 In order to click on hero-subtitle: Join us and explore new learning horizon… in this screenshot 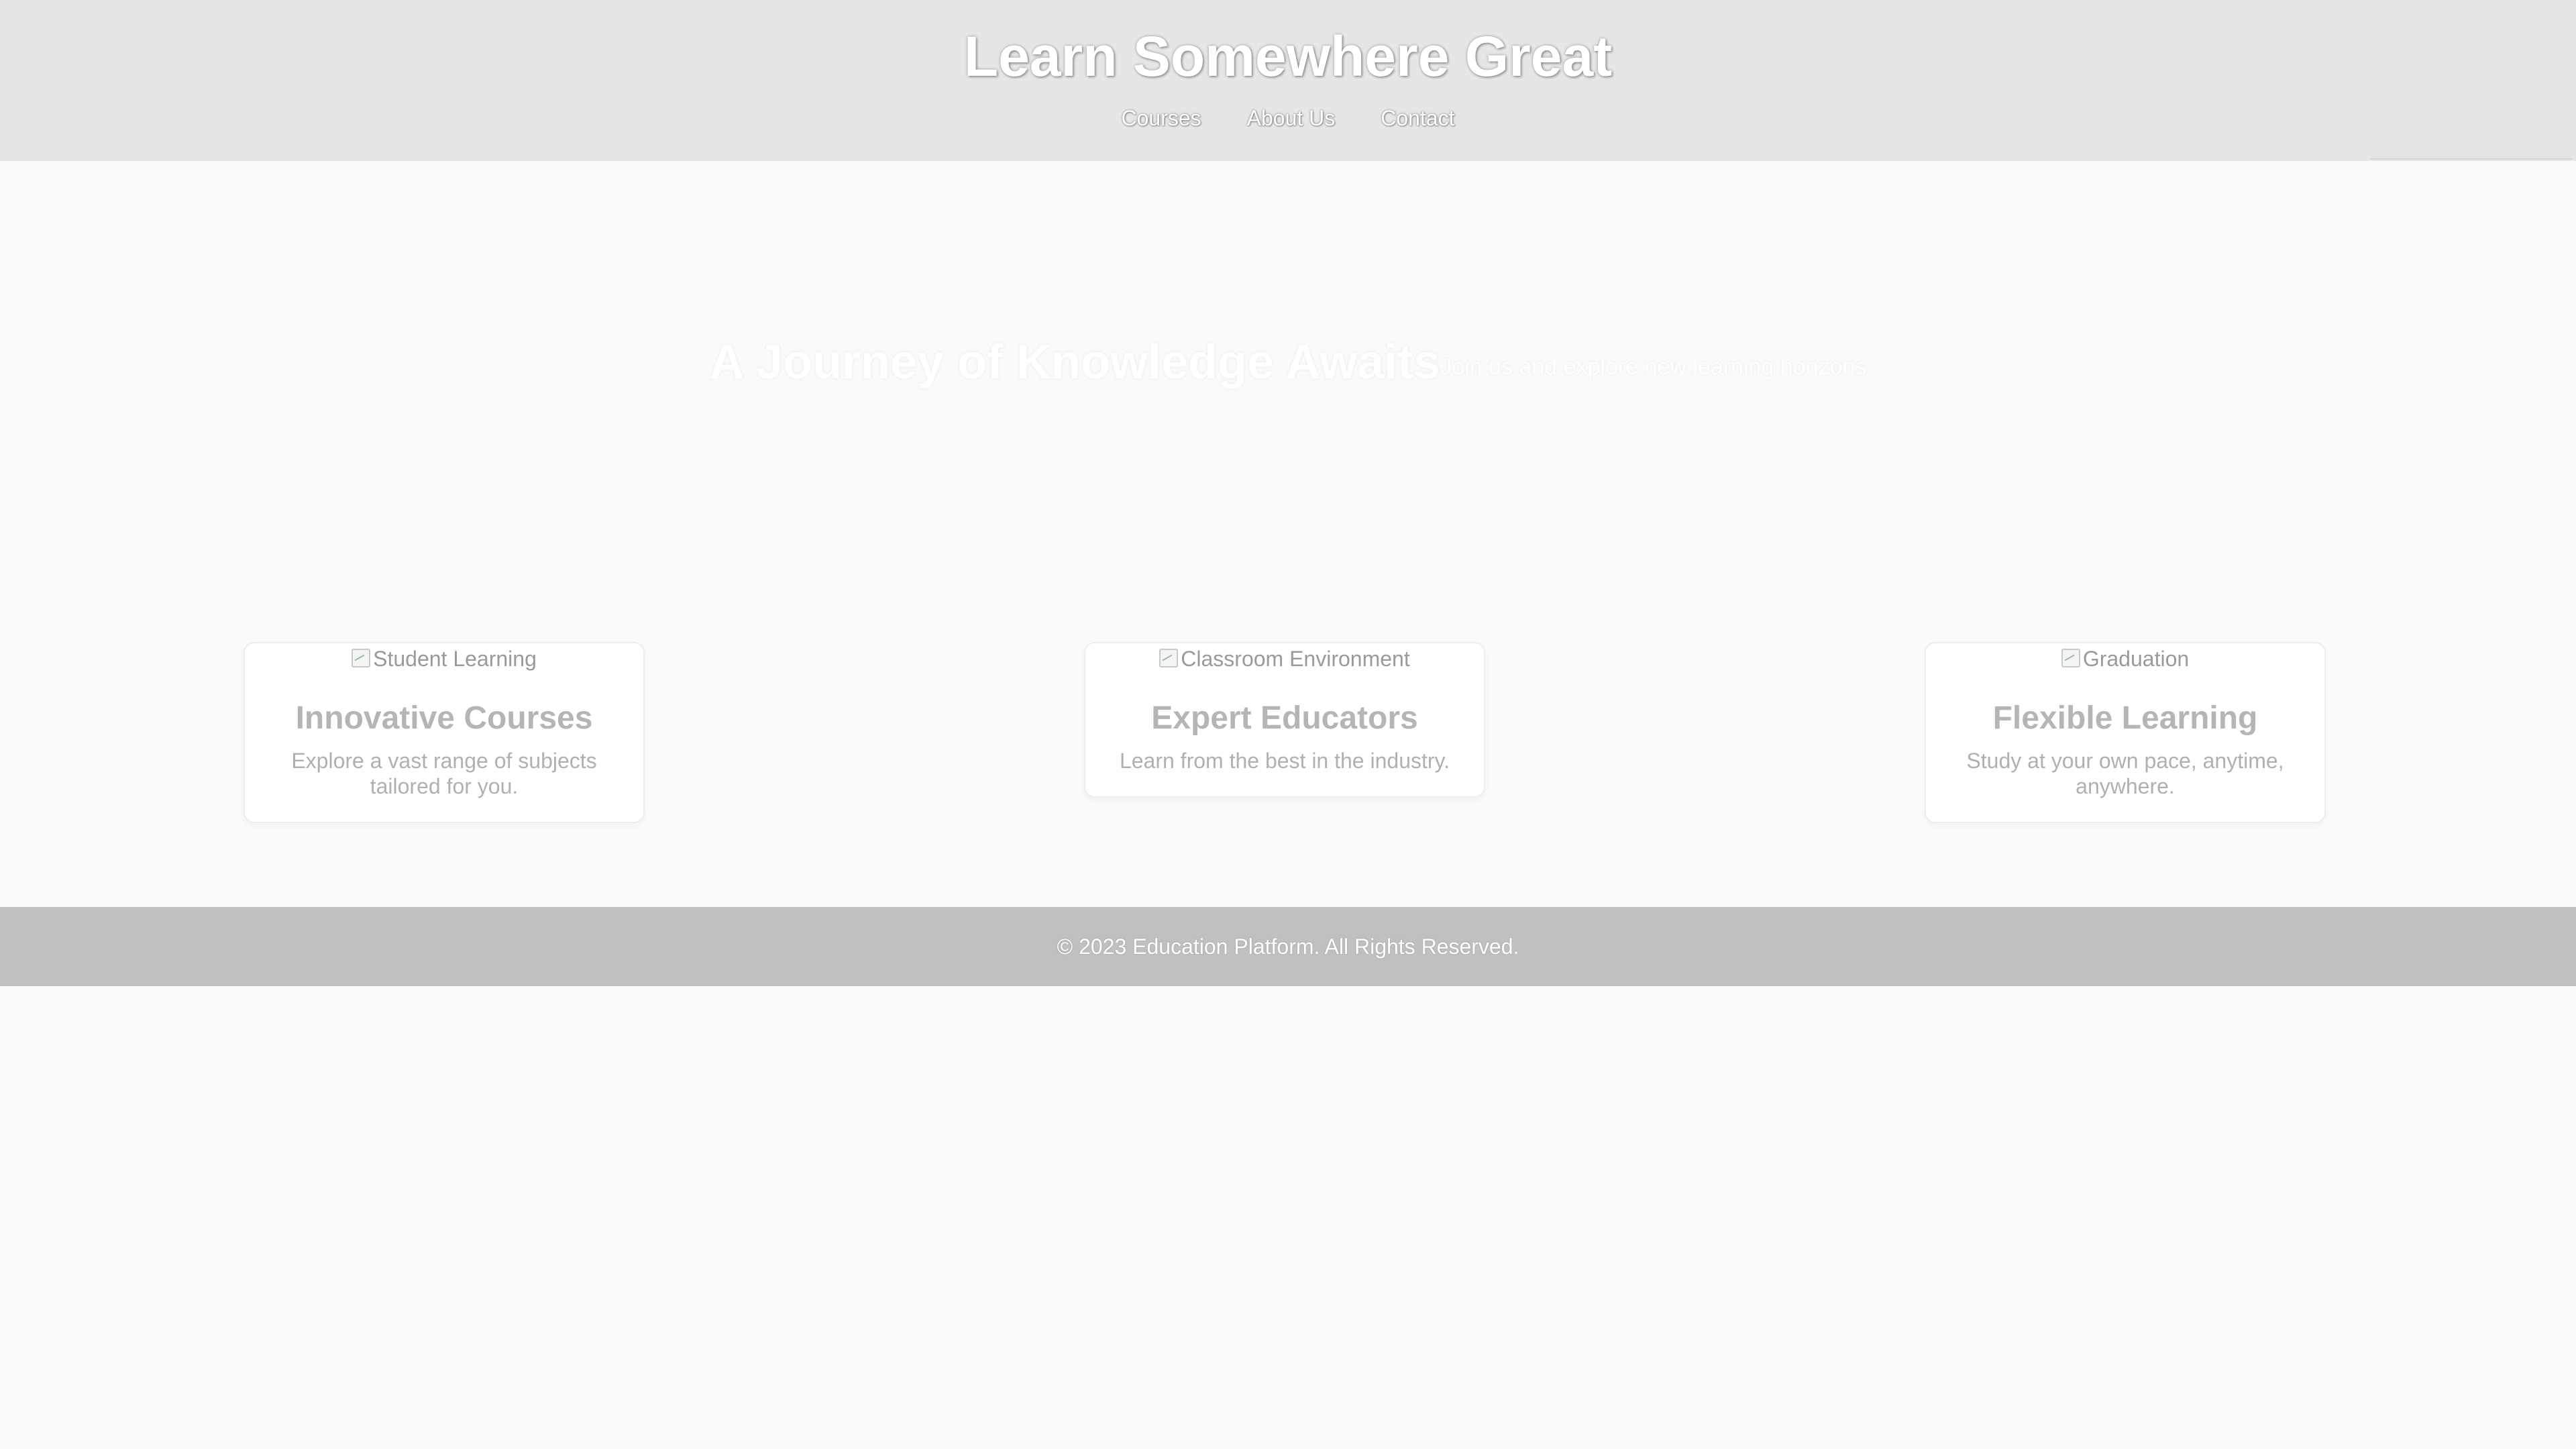, I will do `click(1653, 367)`.